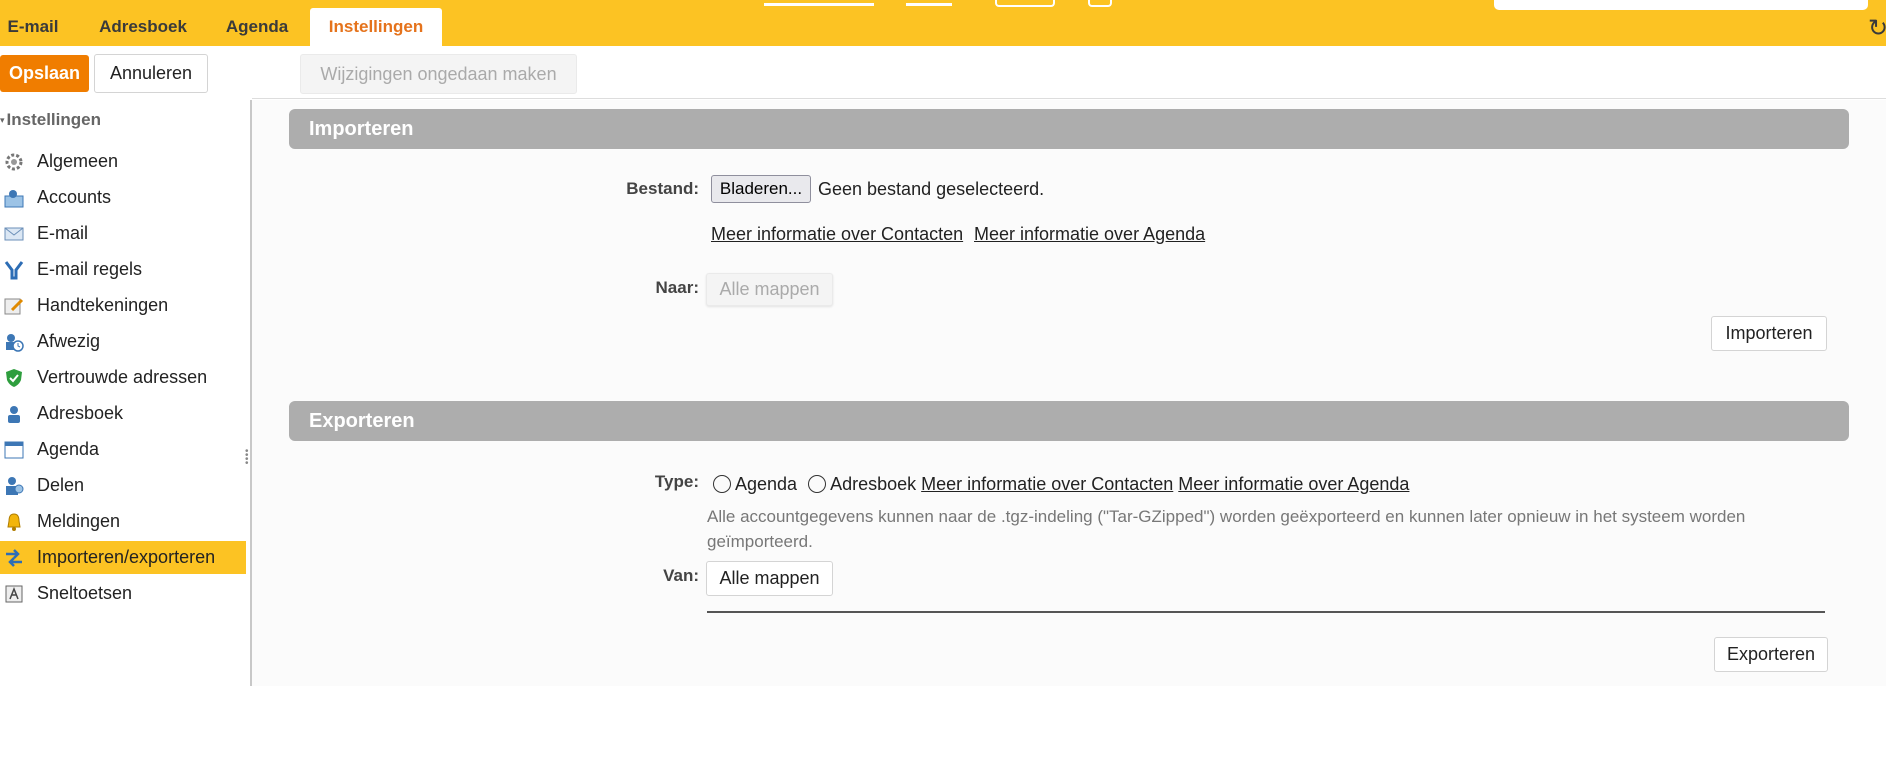 This screenshot has width=1886, height=775. Describe the element at coordinates (681, 575) in the screenshot. I see `from-label: Van:` at that location.